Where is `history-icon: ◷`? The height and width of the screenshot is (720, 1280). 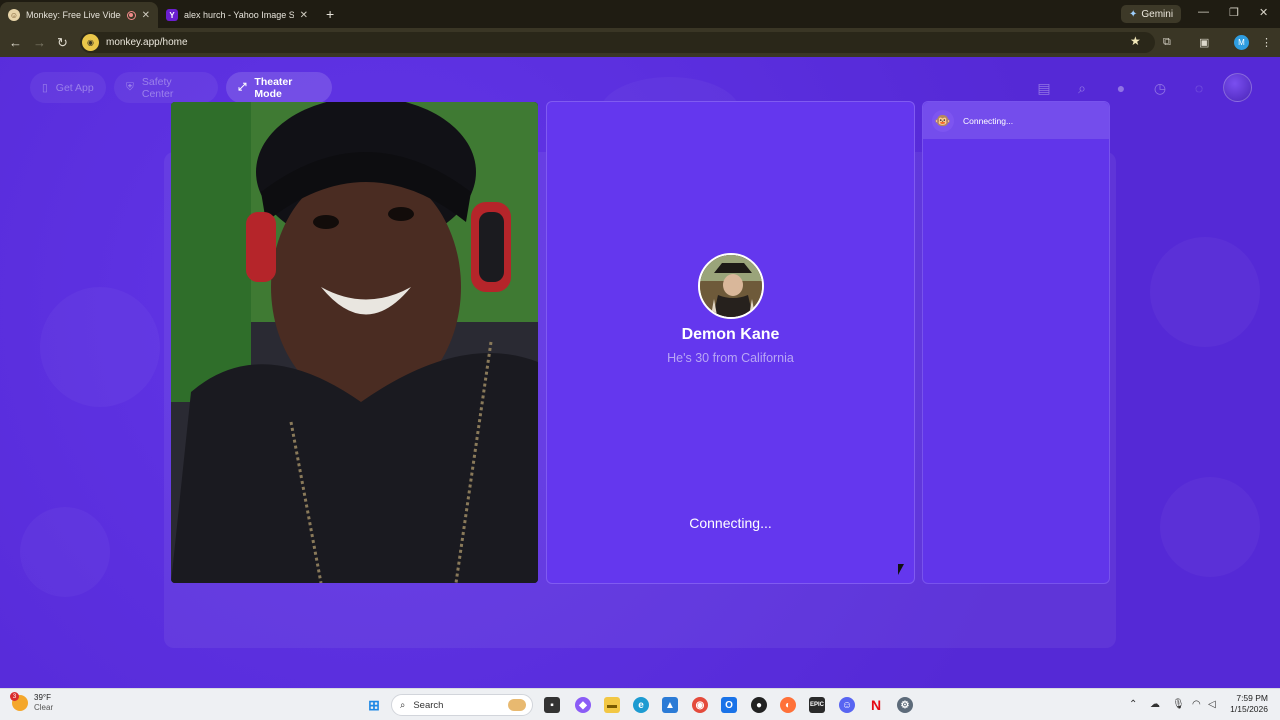 history-icon: ◷ is located at coordinates (1160, 88).